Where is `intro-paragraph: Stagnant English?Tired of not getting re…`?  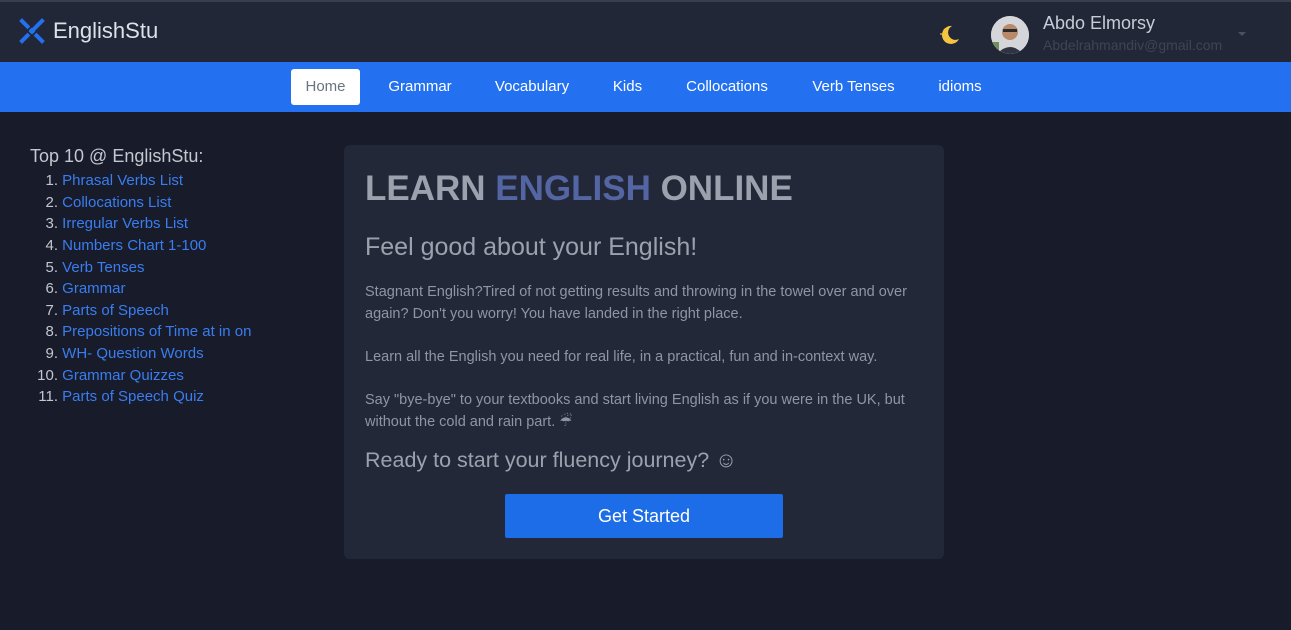
intro-paragraph: Stagnant English?Tired of not getting re… is located at coordinates (636, 303).